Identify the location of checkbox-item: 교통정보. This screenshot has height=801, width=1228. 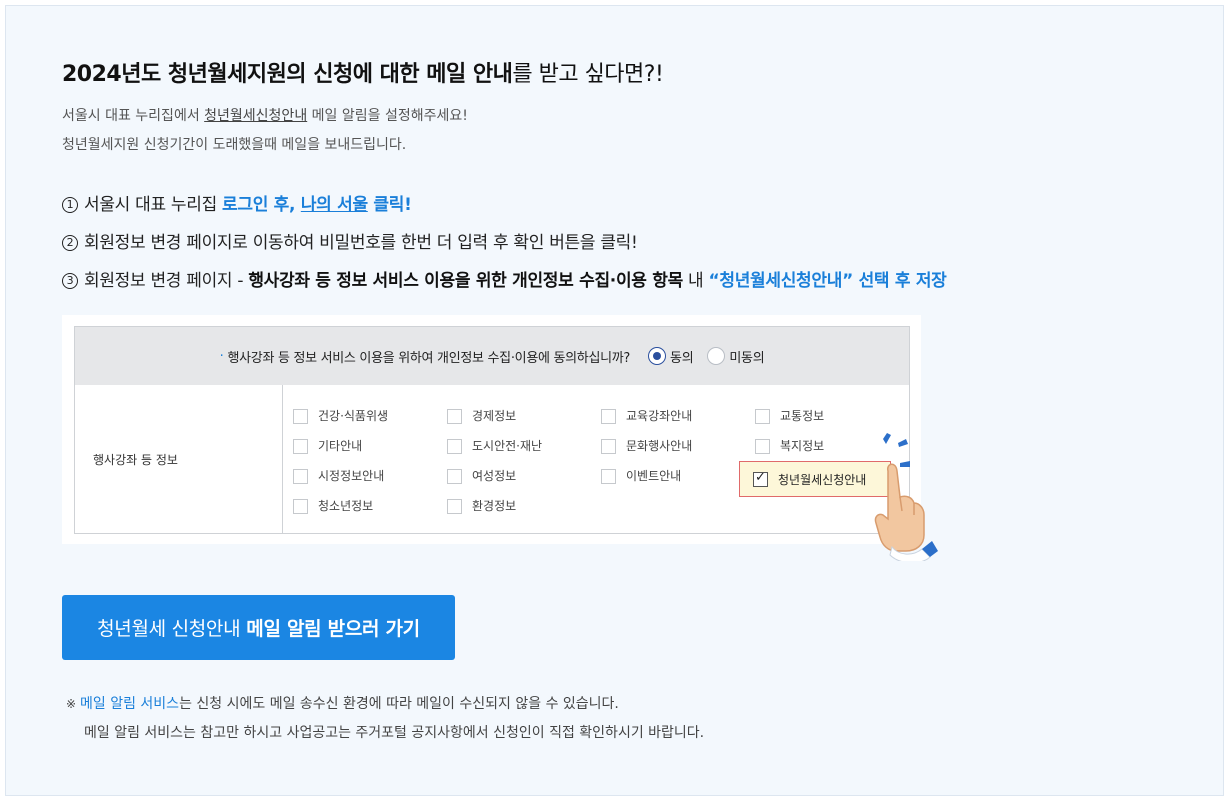
(789, 416).